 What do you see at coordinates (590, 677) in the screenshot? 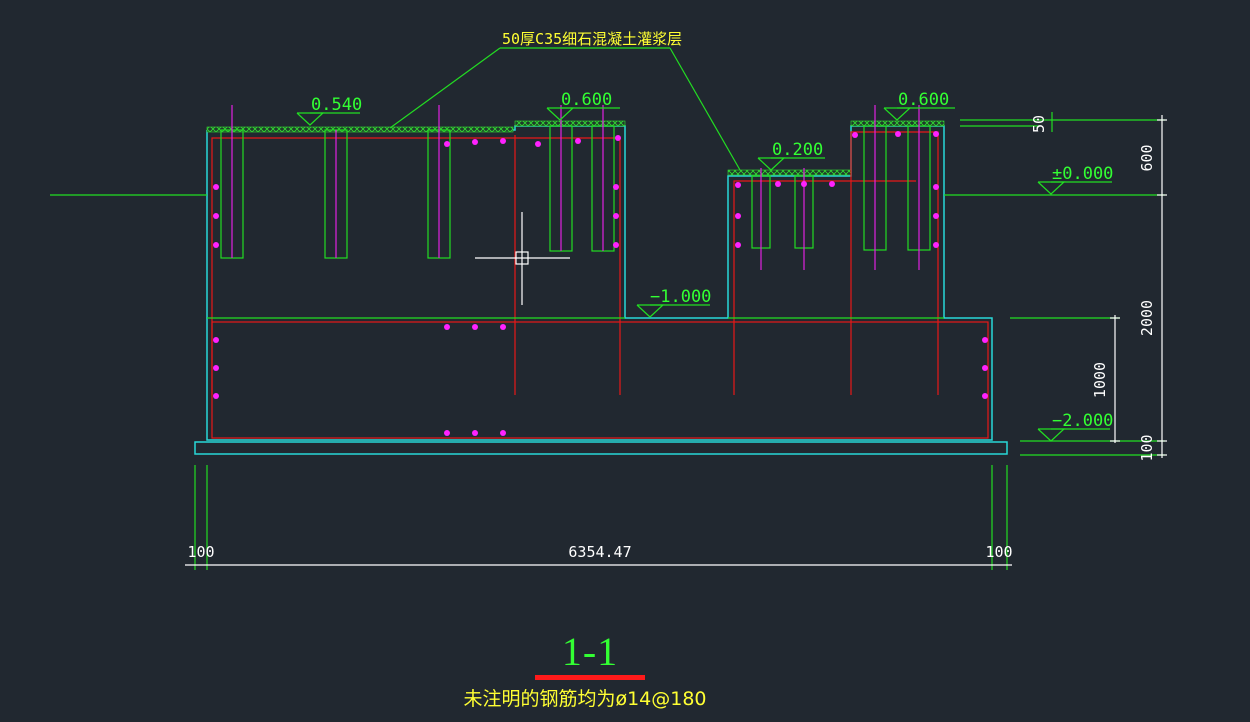
I see `section-title-underline` at bounding box center [590, 677].